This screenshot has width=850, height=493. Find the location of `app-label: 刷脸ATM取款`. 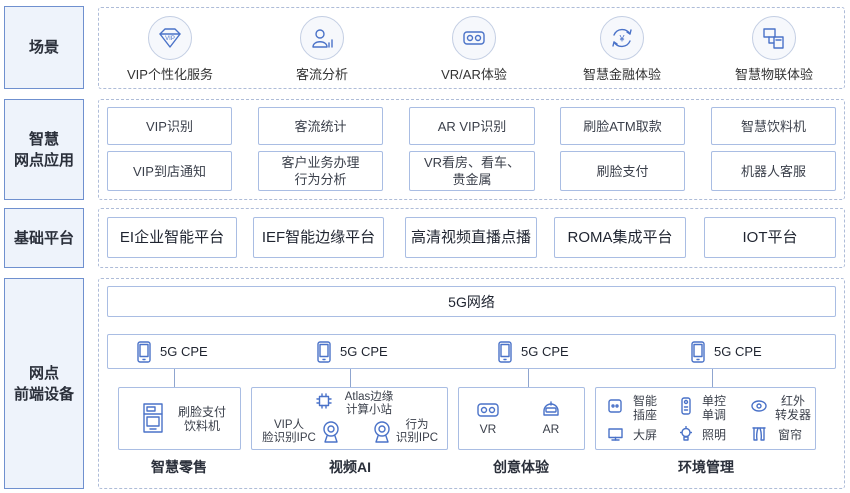

app-label: 刷脸ATM取款 is located at coordinates (622, 126).